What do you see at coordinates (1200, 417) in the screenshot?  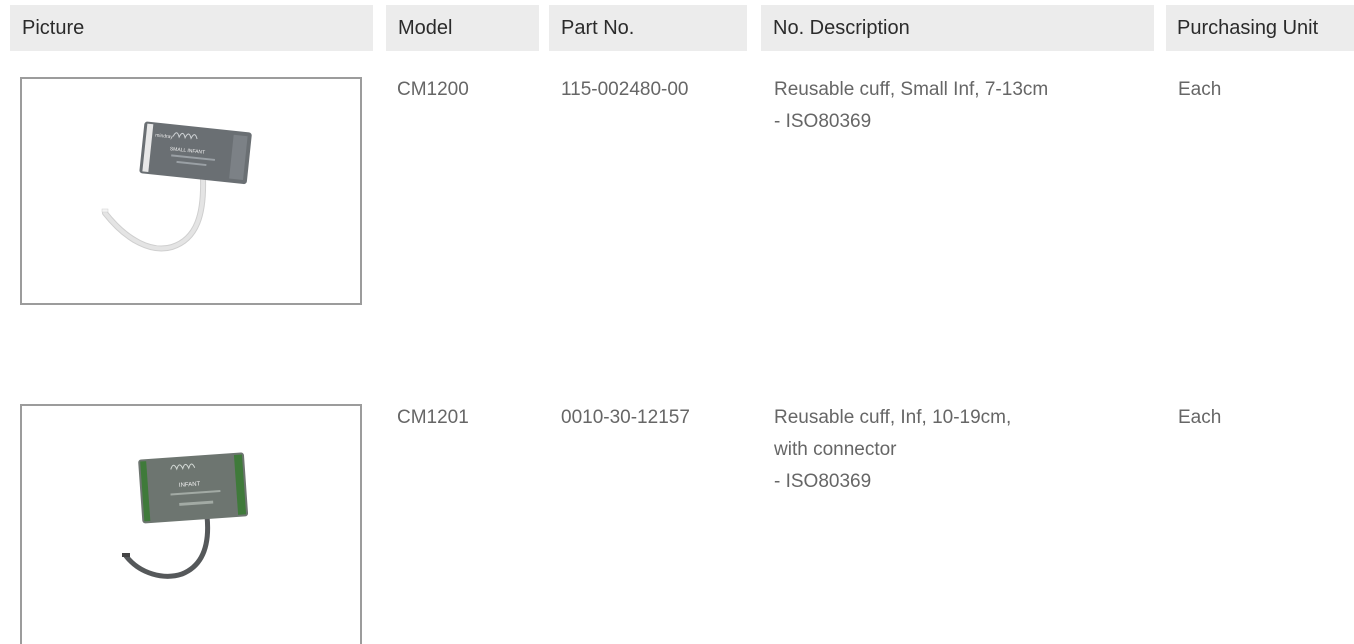 I see `purchasing-unit-row-2: Each` at bounding box center [1200, 417].